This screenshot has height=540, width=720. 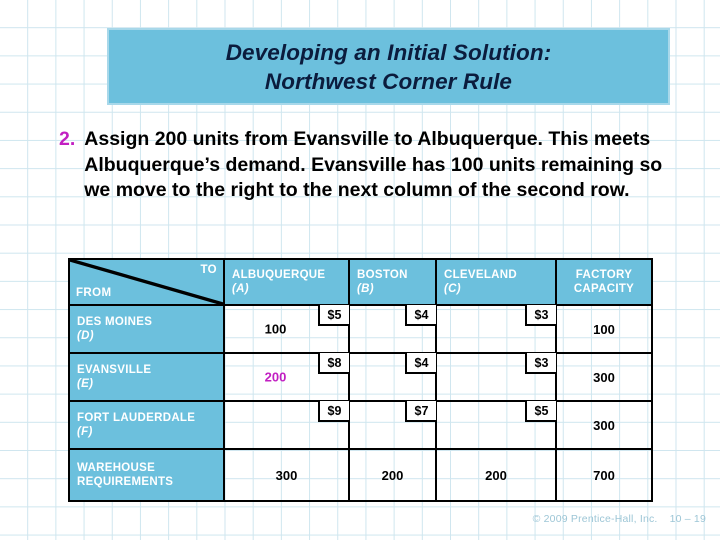 What do you see at coordinates (146, 329) in the screenshot?
I see `row-label-des-moines: DES MOINES (D)` at bounding box center [146, 329].